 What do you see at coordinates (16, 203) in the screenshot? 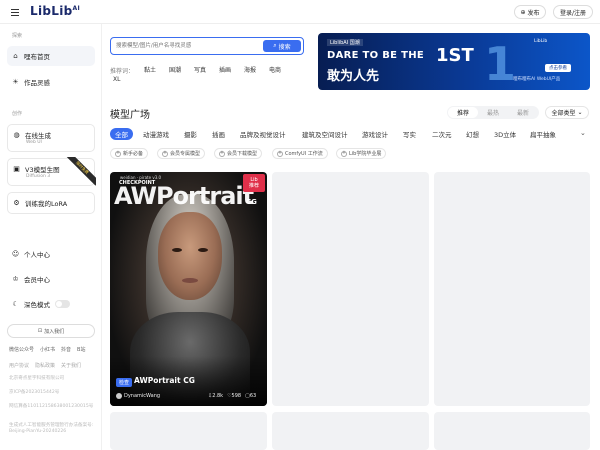
I see `gear-icon: ⚙` at bounding box center [16, 203].